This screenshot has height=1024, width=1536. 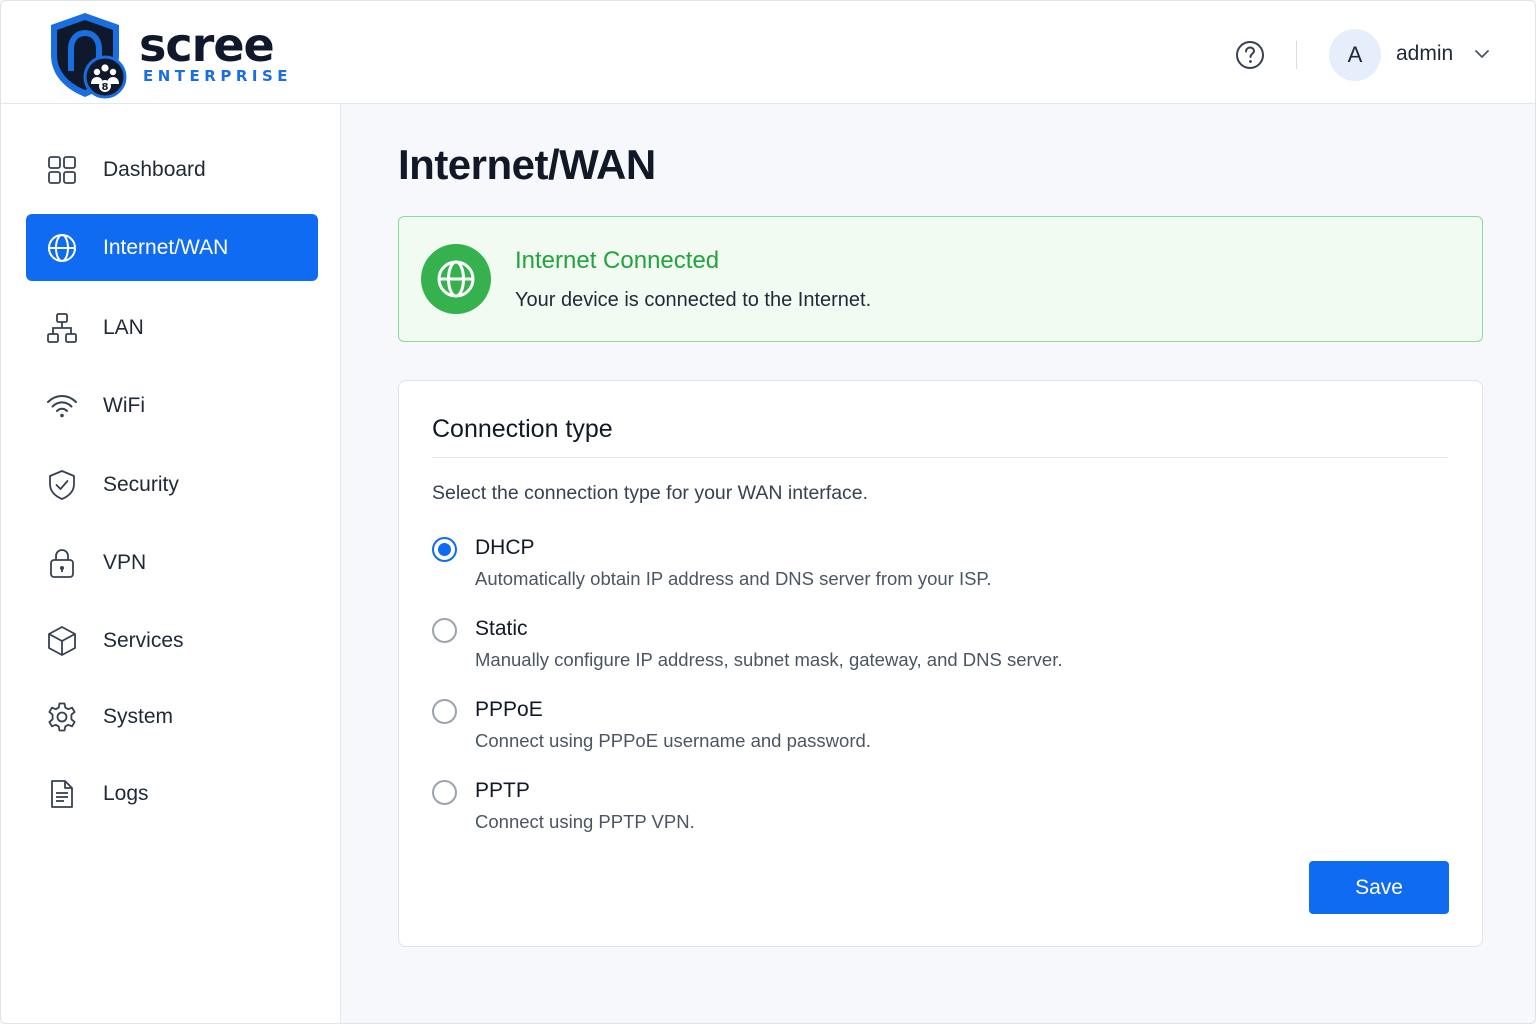 What do you see at coordinates (172, 793) in the screenshot?
I see `sidebar-item-logs: Logs` at bounding box center [172, 793].